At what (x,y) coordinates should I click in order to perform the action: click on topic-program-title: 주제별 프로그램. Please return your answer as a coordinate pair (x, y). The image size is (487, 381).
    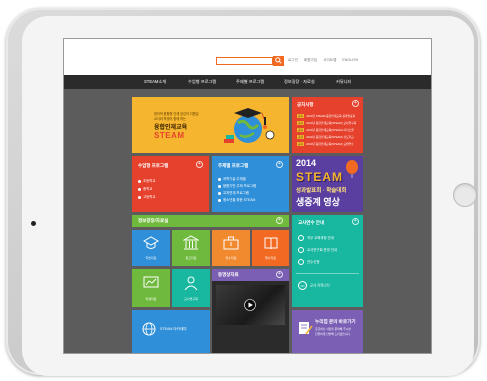
    Looking at the image, I should click on (233, 165).